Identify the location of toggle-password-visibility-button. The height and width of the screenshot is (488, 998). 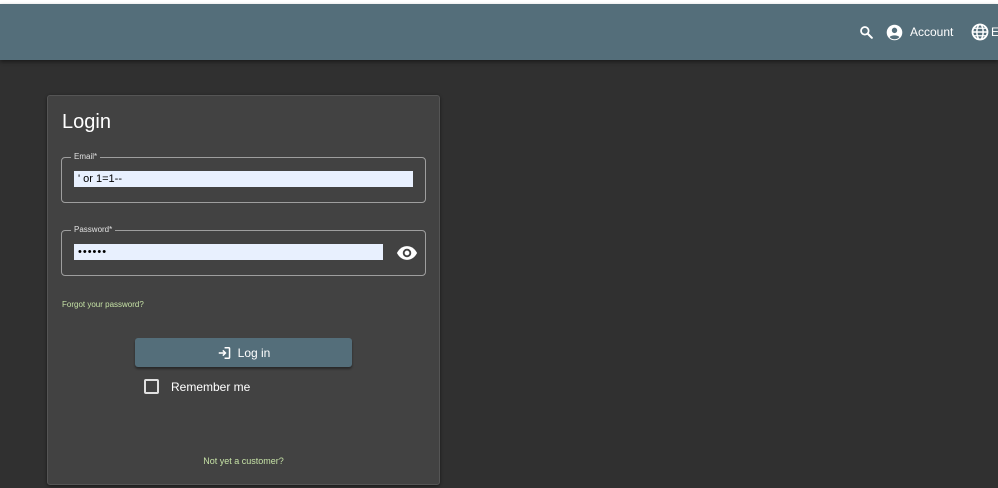
(407, 253).